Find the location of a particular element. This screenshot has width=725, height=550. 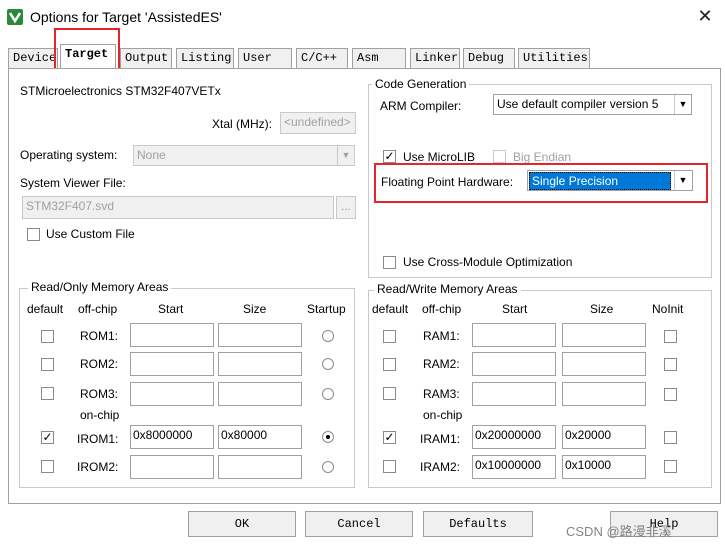

tab-debug: Debug is located at coordinates (489, 58).